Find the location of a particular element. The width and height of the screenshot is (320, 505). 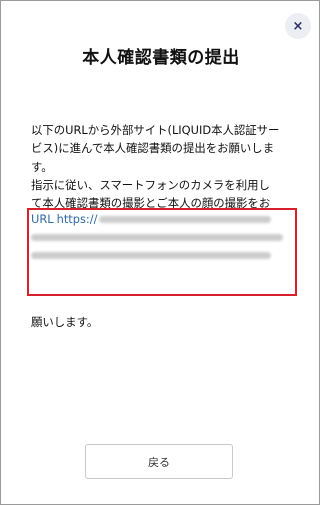

close-icon: × is located at coordinates (298, 26).